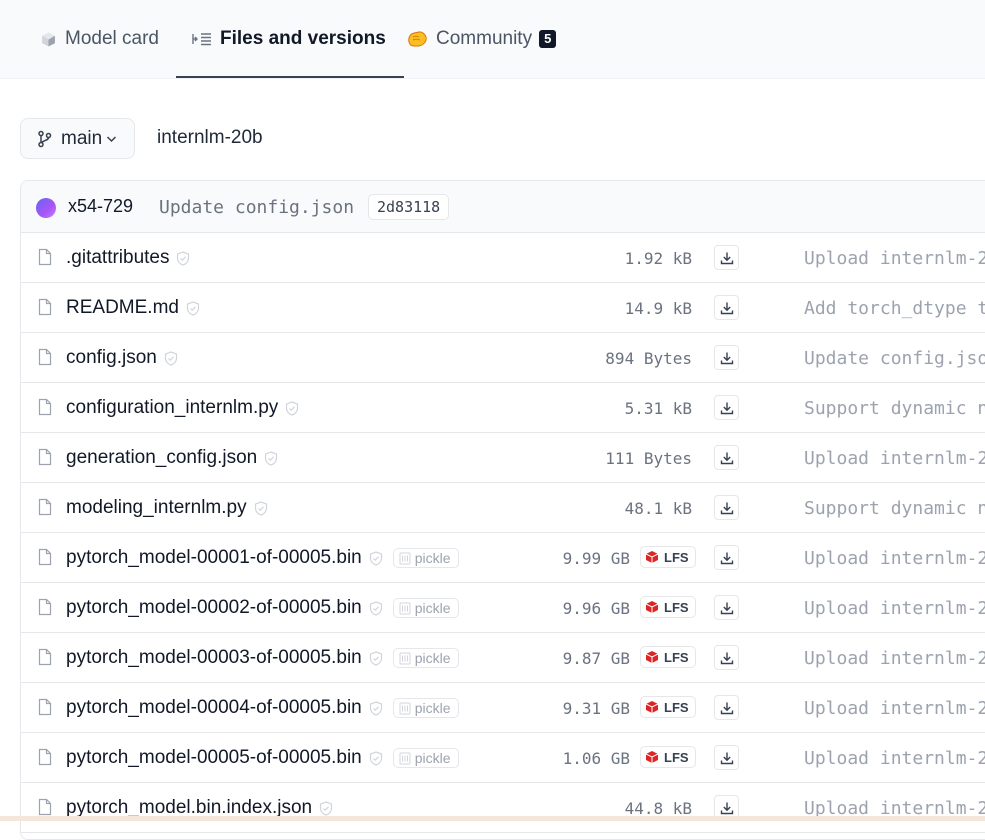  I want to click on branch-selector-button: main, so click(77, 138).